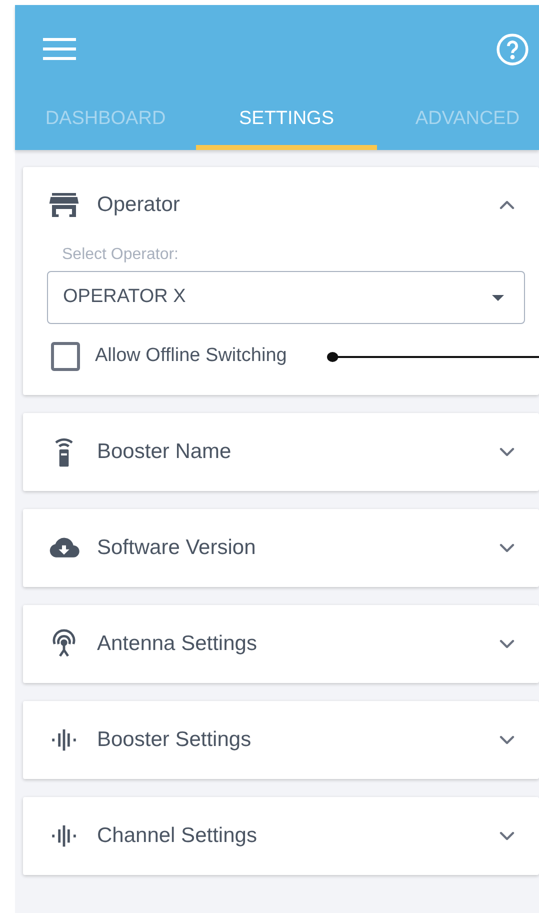 The height and width of the screenshot is (913, 539). I want to click on section-title: Antenna Settings, so click(177, 644).